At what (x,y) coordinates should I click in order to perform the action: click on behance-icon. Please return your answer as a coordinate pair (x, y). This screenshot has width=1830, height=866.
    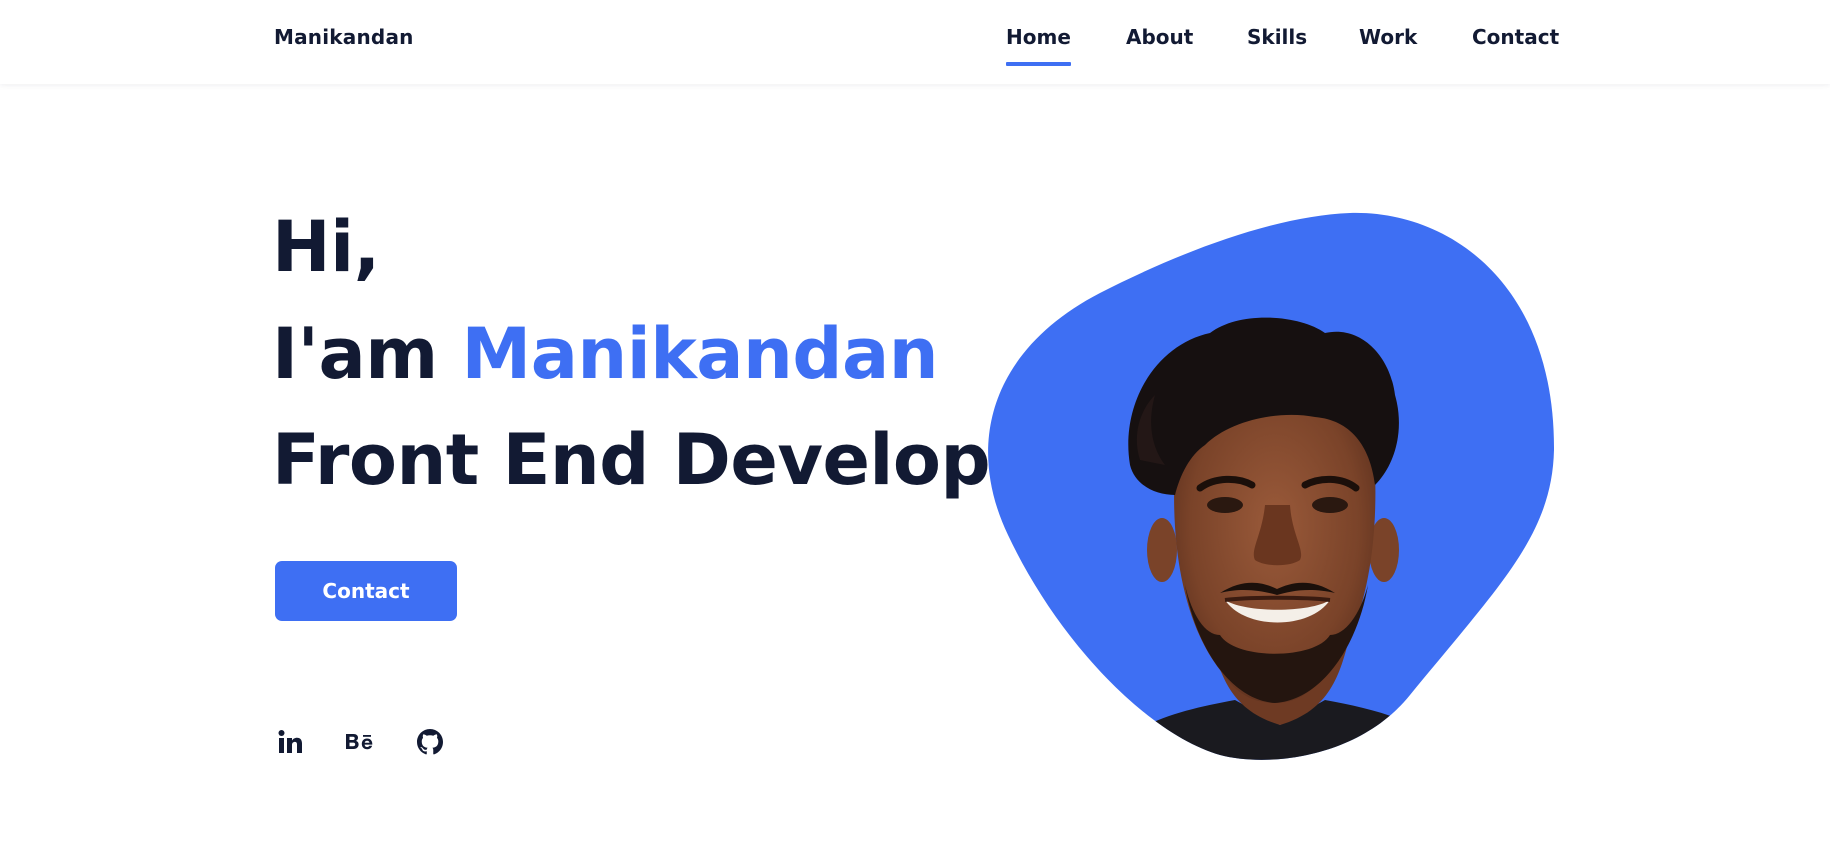
    Looking at the image, I should click on (360, 742).